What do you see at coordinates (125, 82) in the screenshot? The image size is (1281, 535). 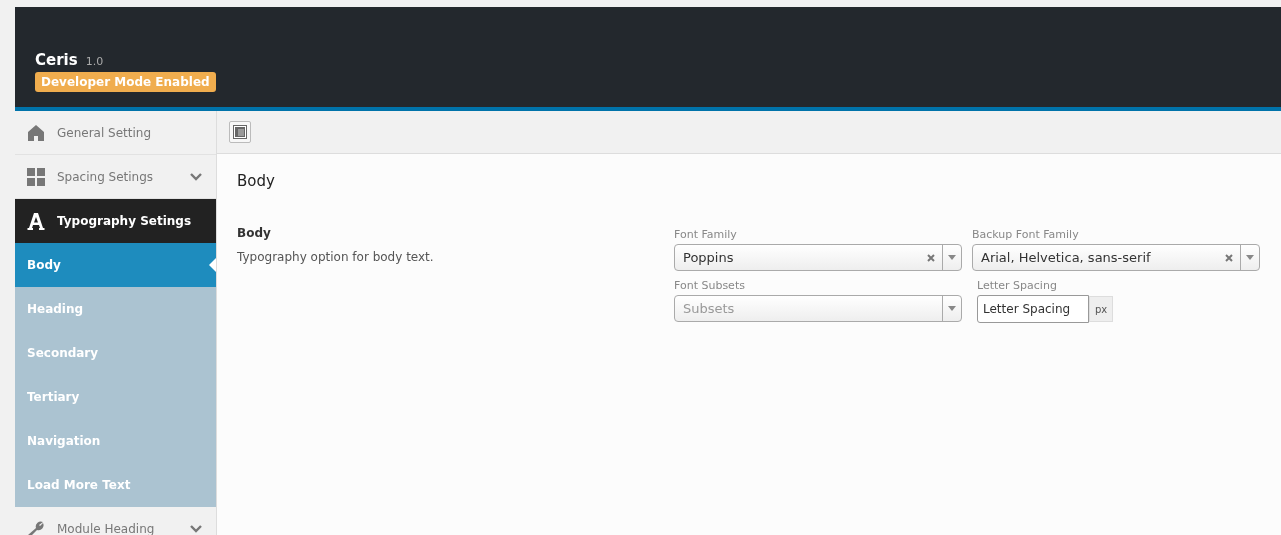 I see `developer-mode-badge: Developer Mode Enabled` at bounding box center [125, 82].